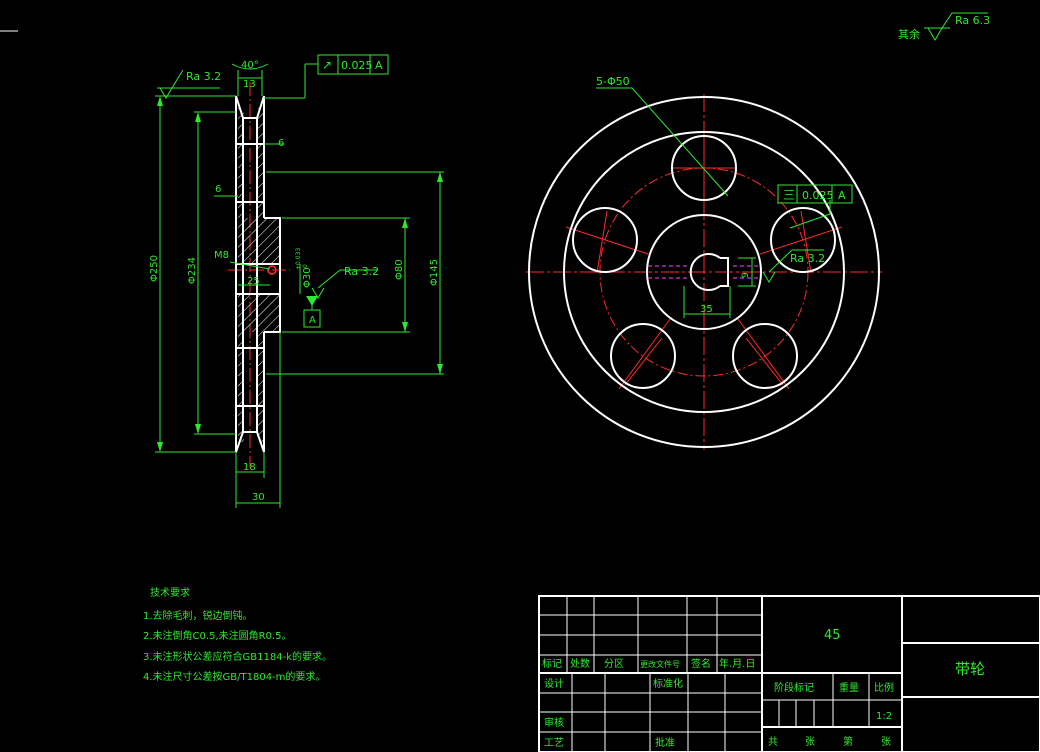 The image size is (1040, 752). I want to click on symmetry-datum: A, so click(842, 195).